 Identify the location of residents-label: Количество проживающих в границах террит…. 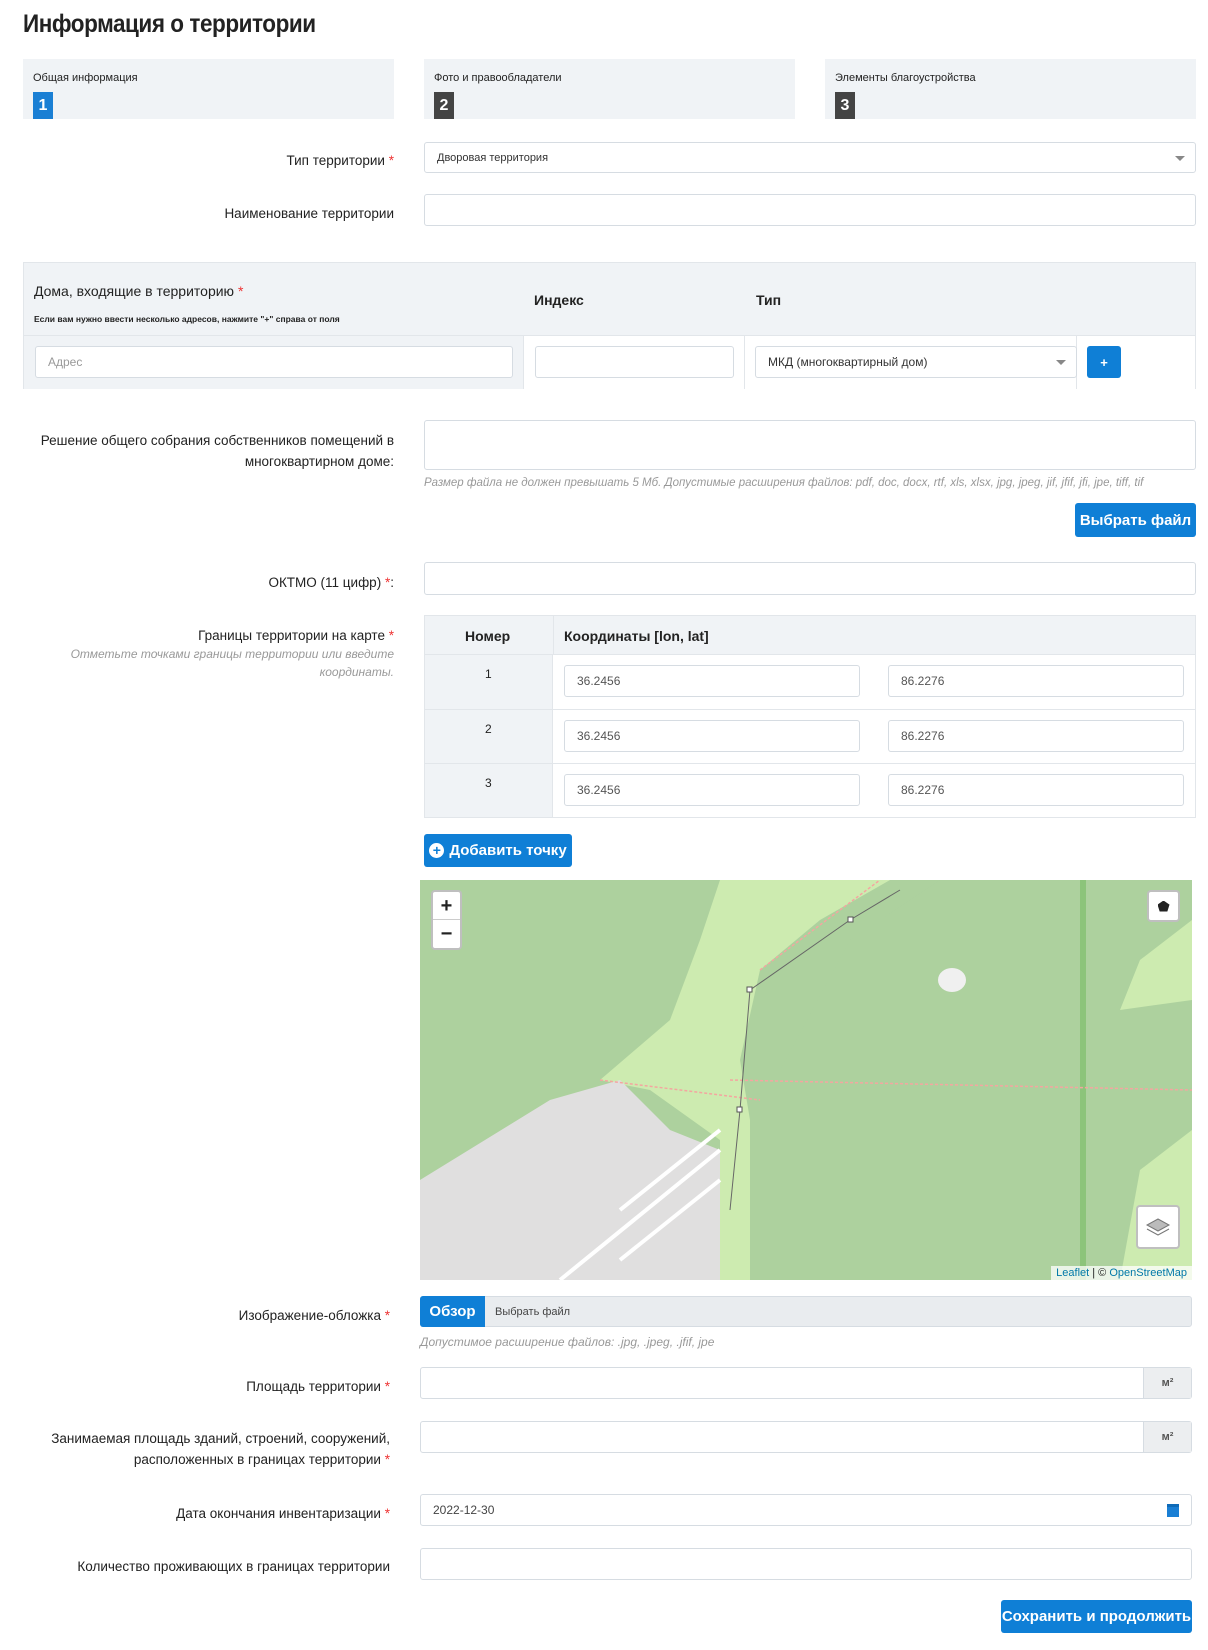
(233, 1566).